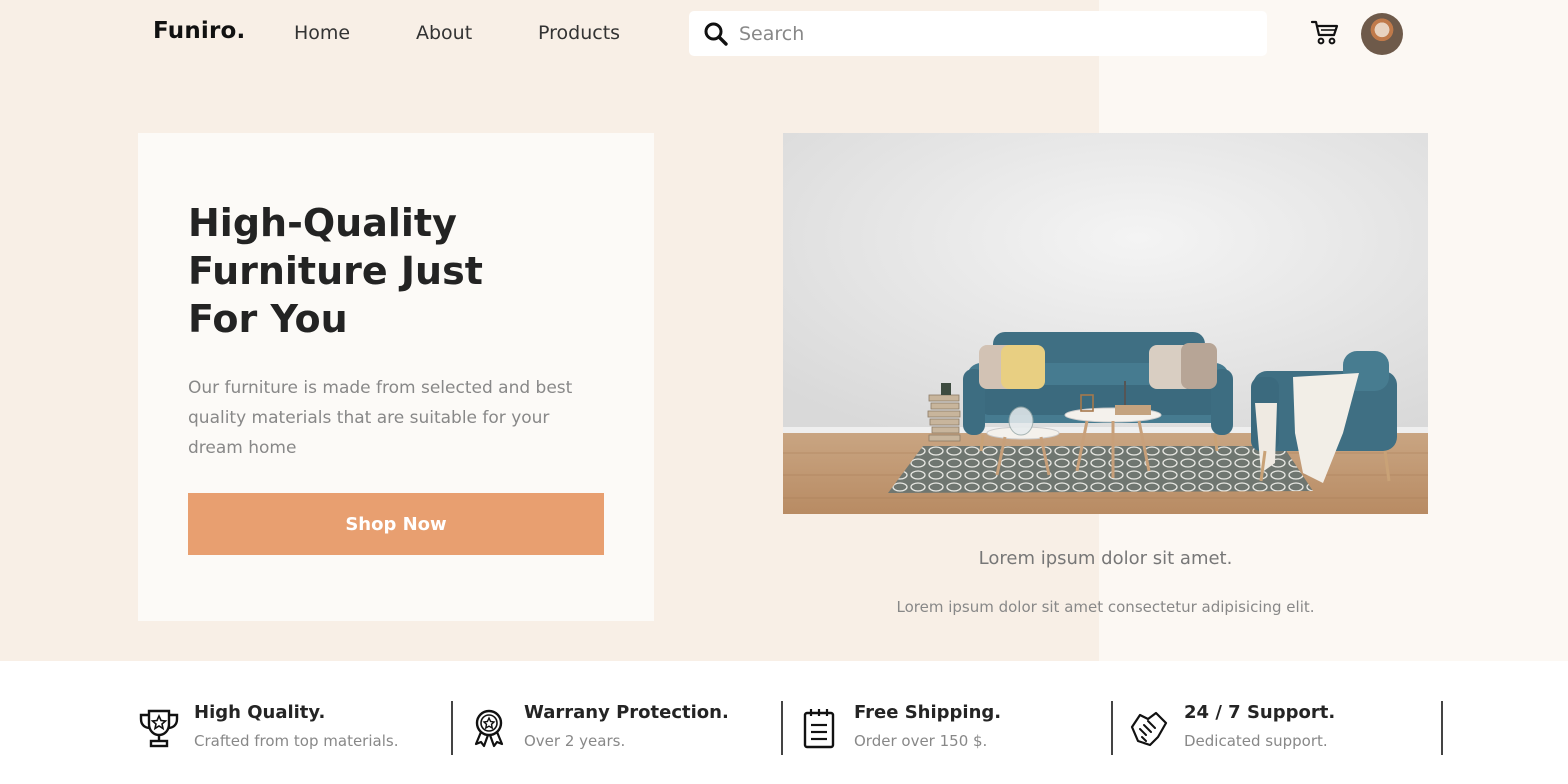 The image size is (1568, 784). I want to click on feature-subtitle: Over 2 years., so click(575, 741).